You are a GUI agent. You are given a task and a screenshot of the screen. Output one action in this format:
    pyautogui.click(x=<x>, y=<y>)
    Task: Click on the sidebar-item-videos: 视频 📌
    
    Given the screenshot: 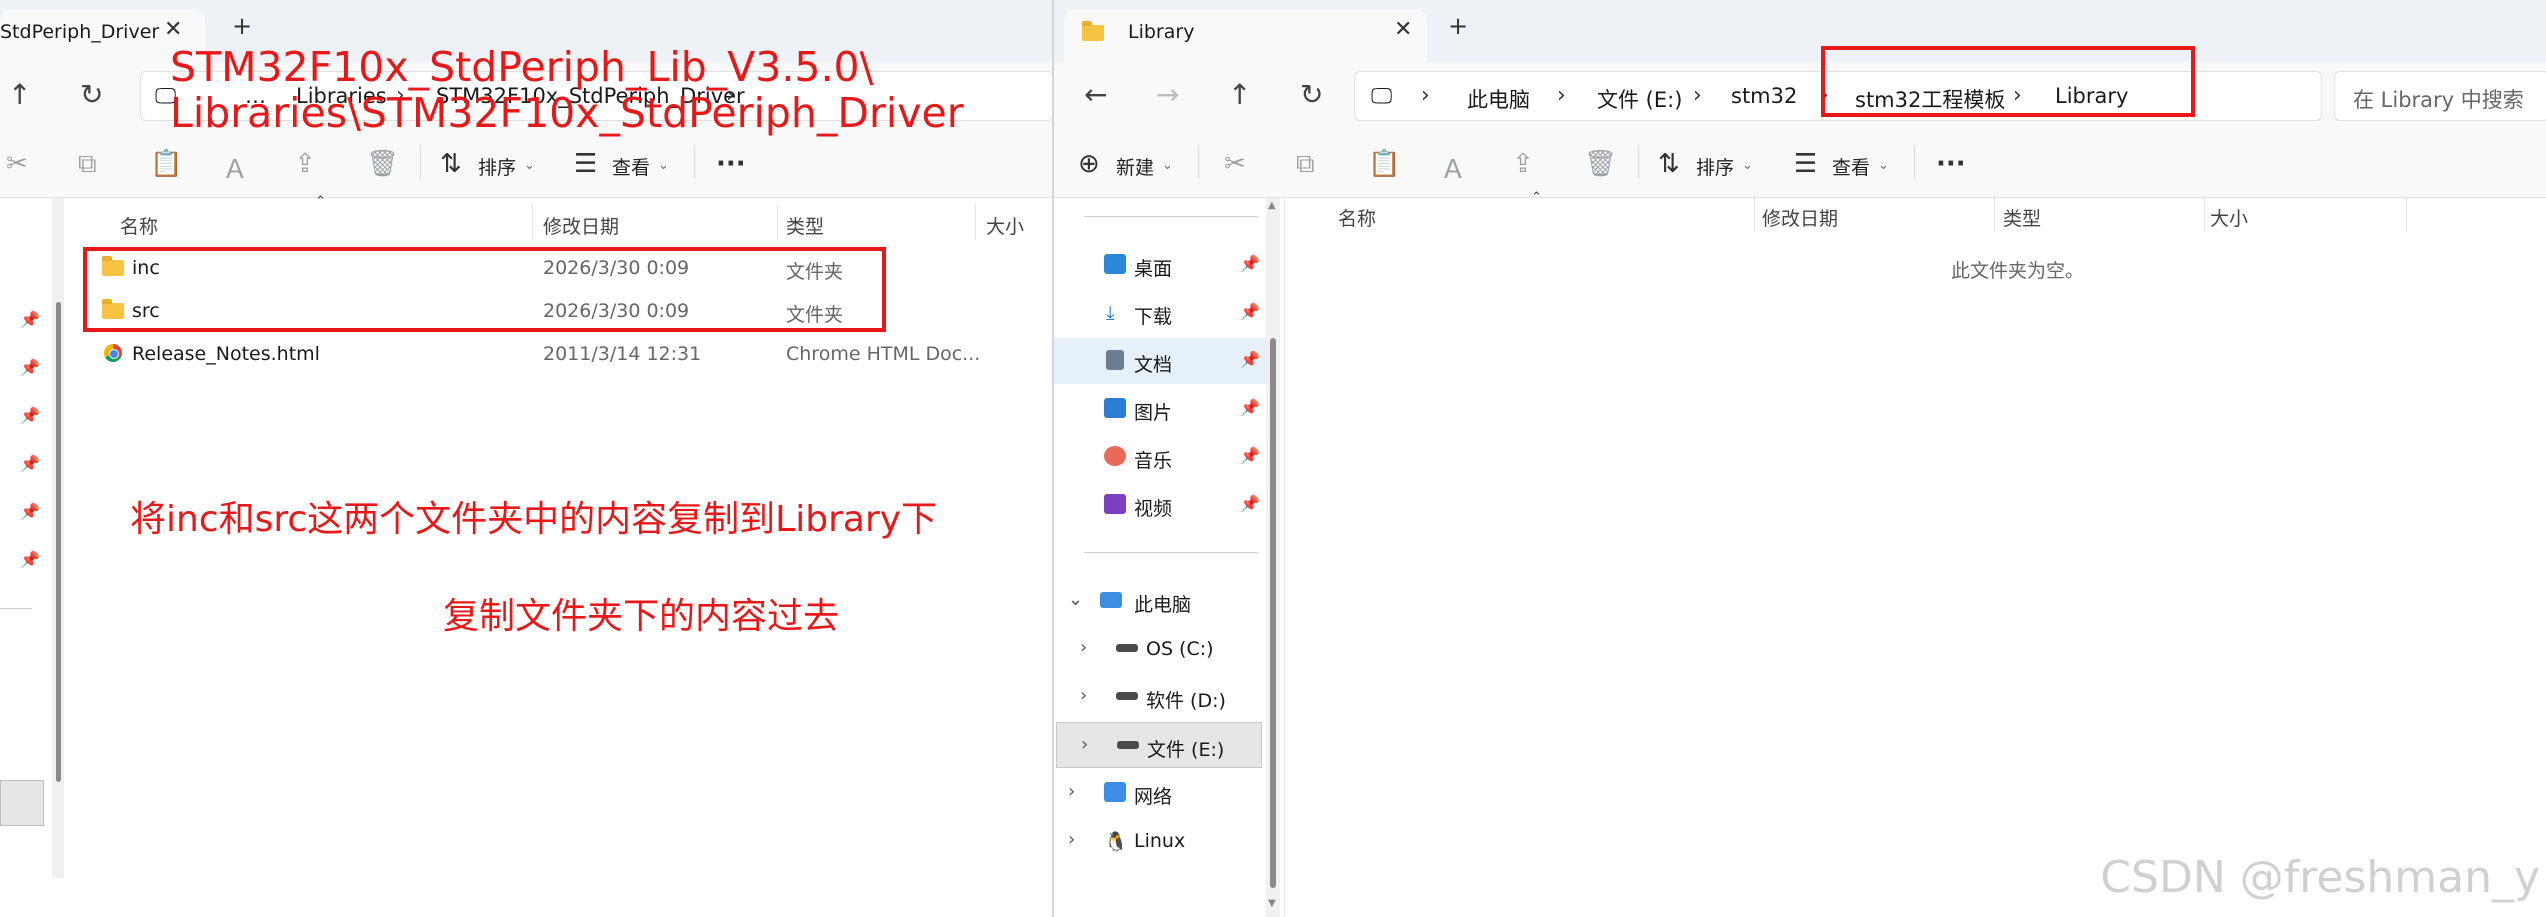 What is the action you would take?
    pyautogui.click(x=1164, y=505)
    